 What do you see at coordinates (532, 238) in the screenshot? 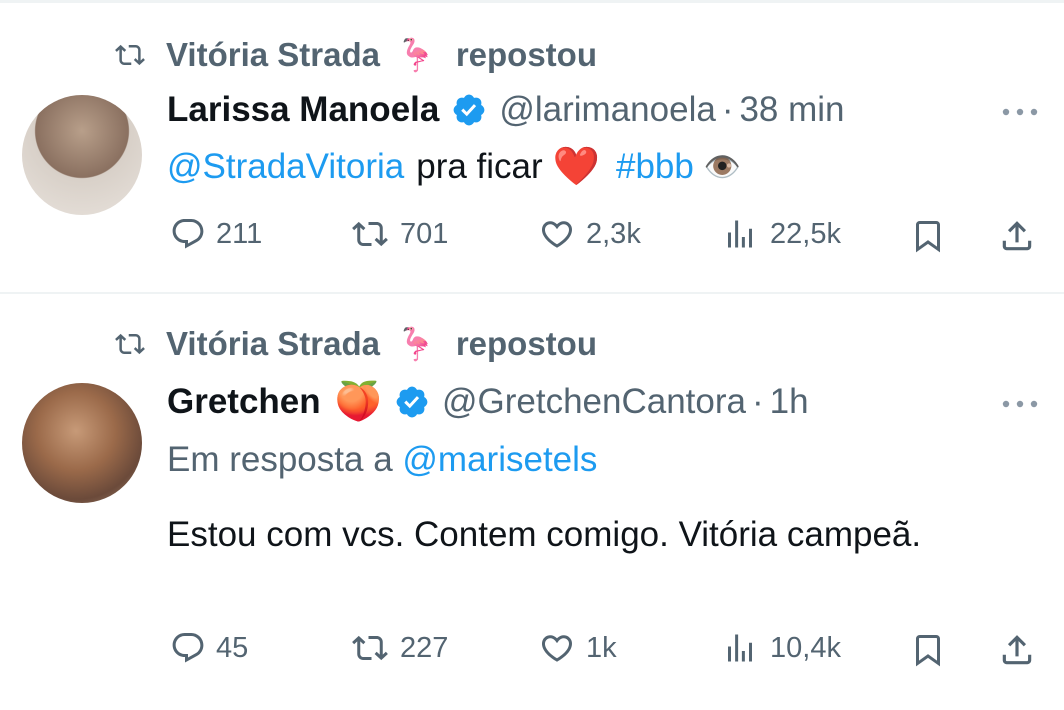
I see `action-bar: 211 701 2,3k 22,5k` at bounding box center [532, 238].